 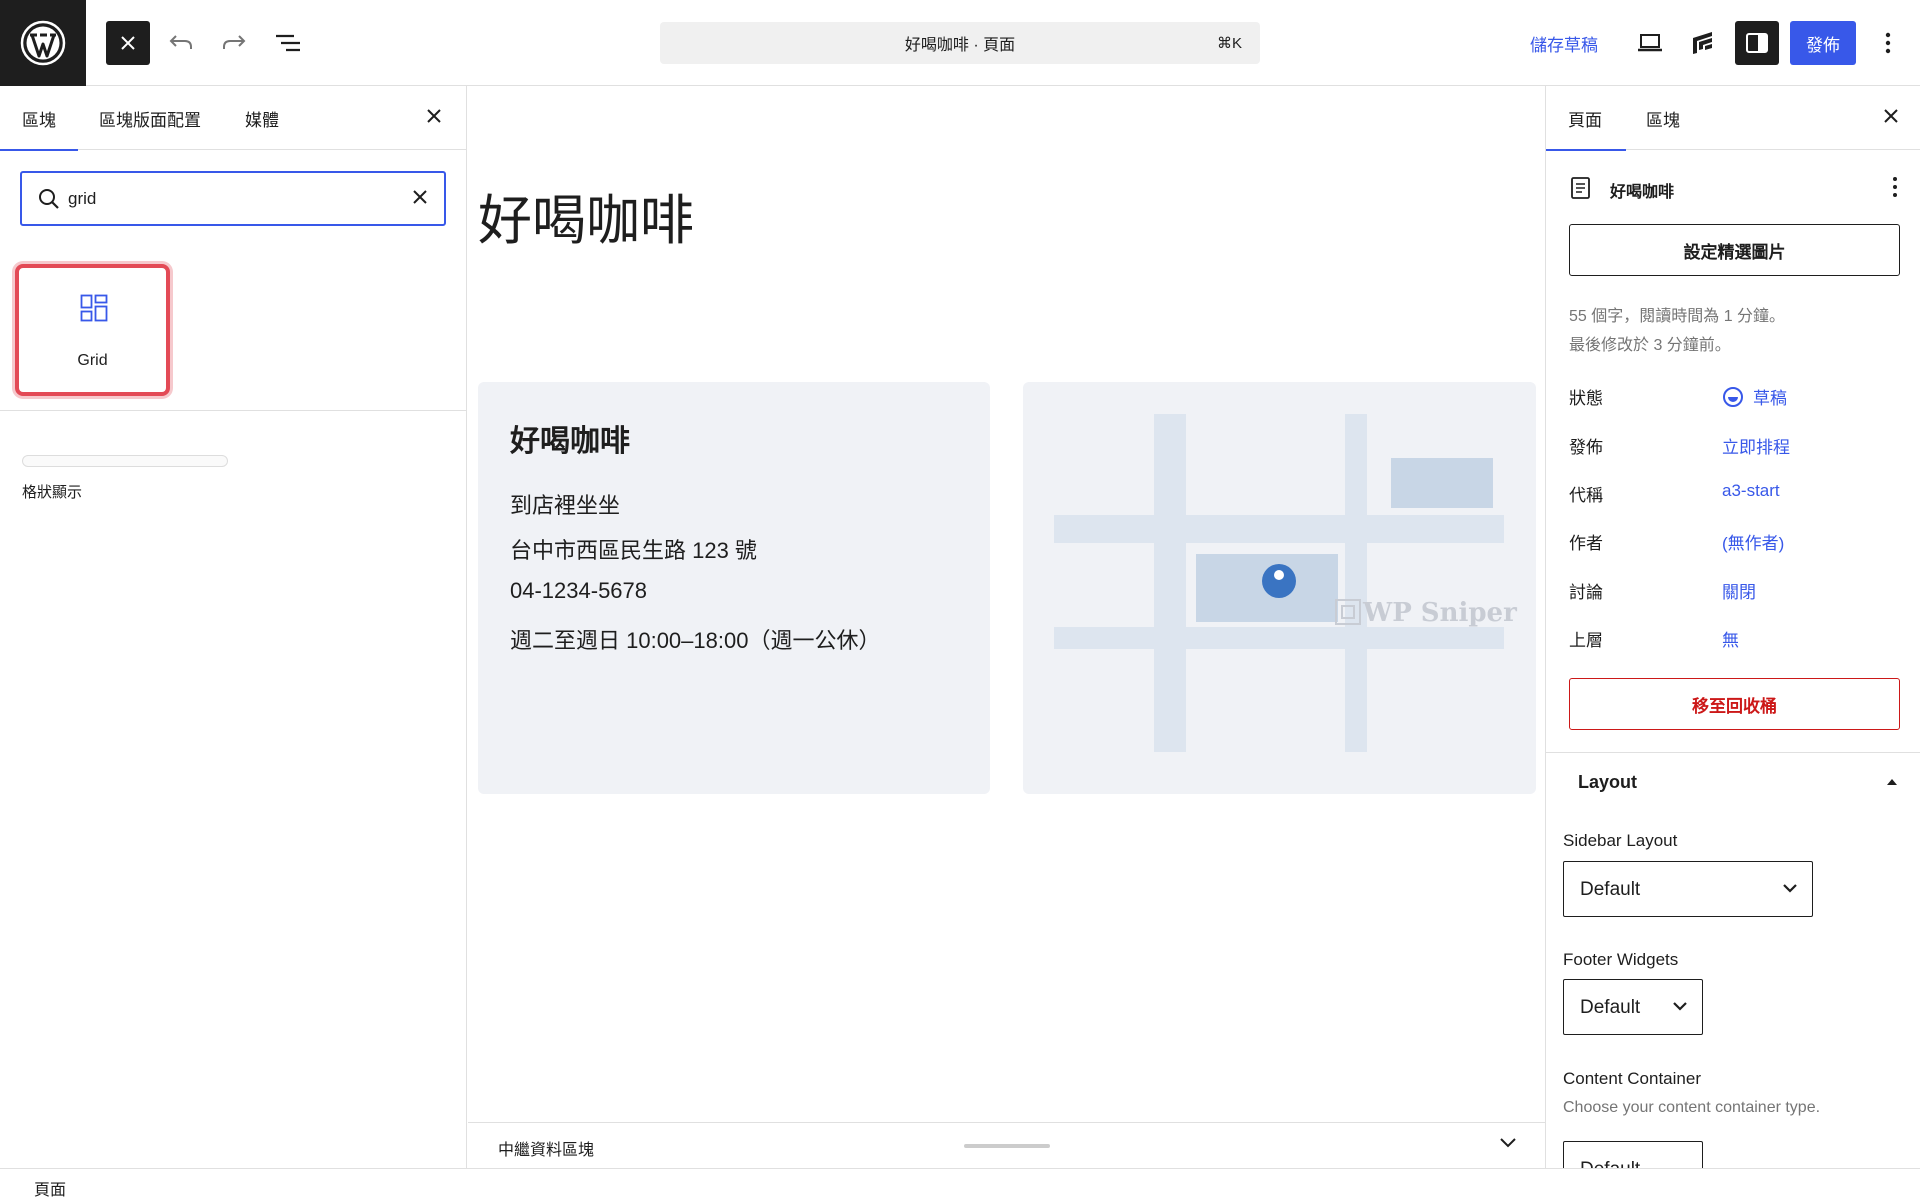 I want to click on tab-block: 區塊, so click(x=1663, y=118).